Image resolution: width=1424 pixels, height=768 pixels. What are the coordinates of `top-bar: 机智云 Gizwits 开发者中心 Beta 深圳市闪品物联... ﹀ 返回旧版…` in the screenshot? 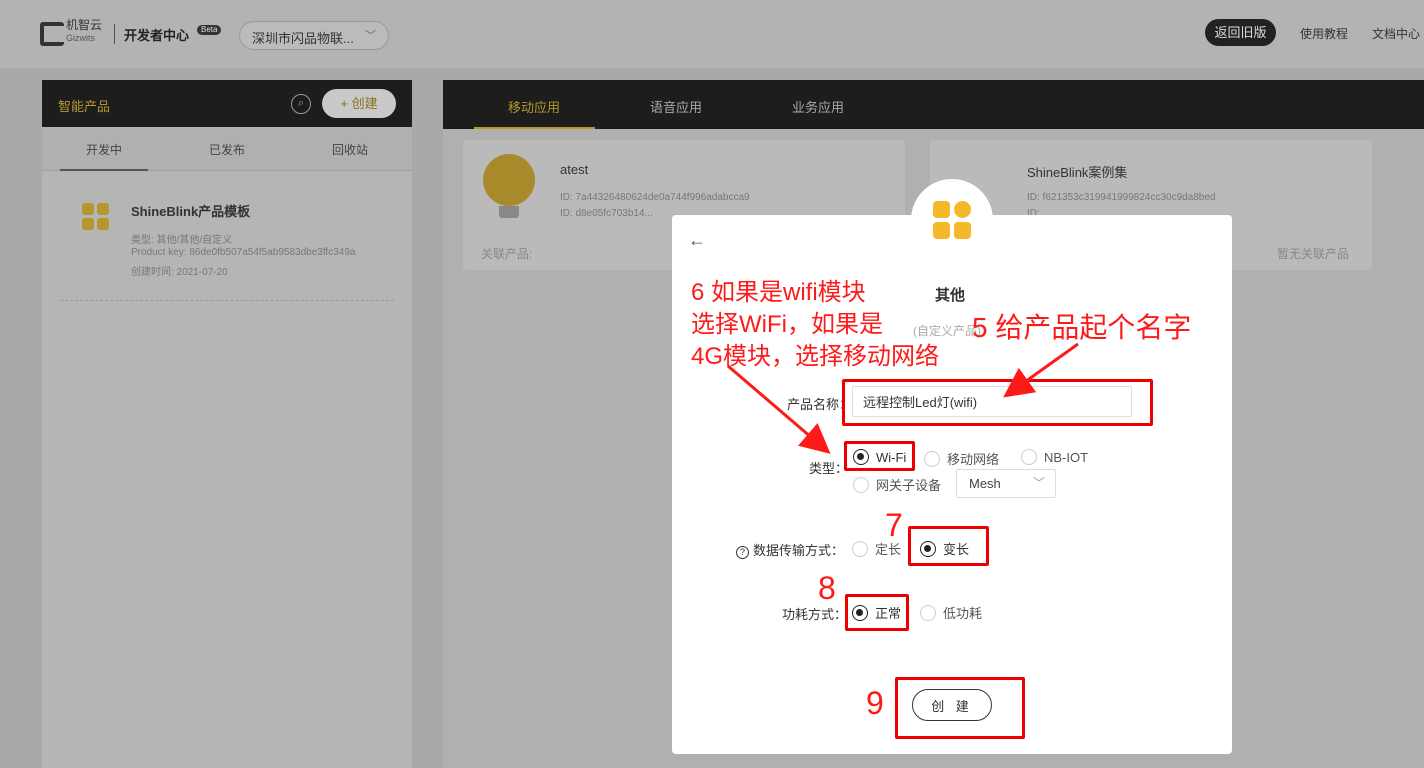 It's located at (712, 34).